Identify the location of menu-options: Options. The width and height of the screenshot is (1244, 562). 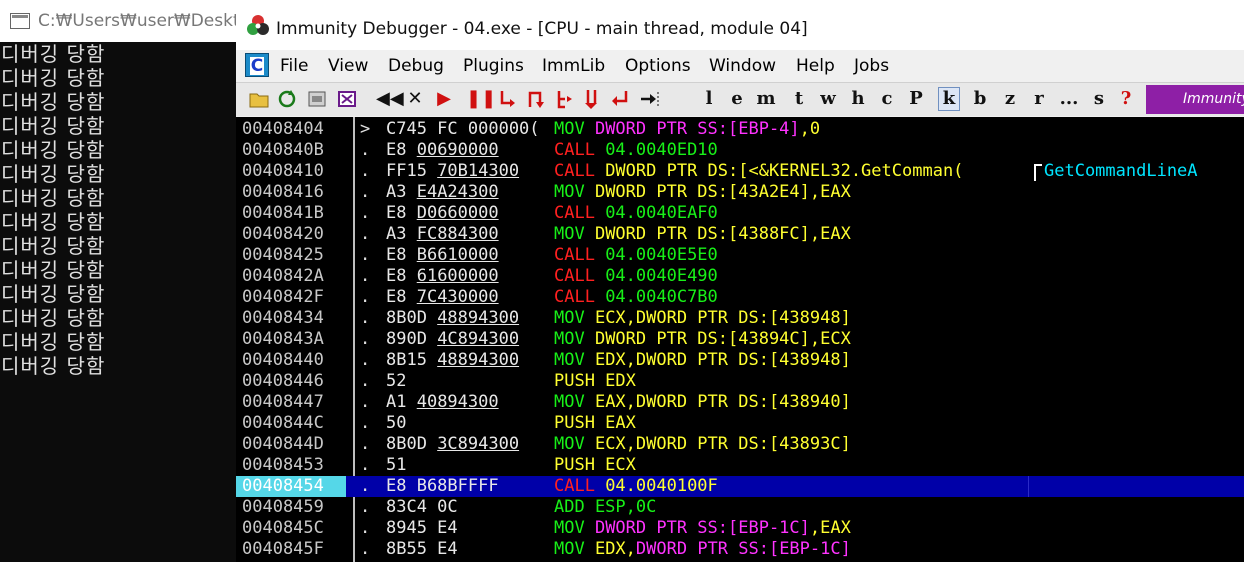
(658, 66).